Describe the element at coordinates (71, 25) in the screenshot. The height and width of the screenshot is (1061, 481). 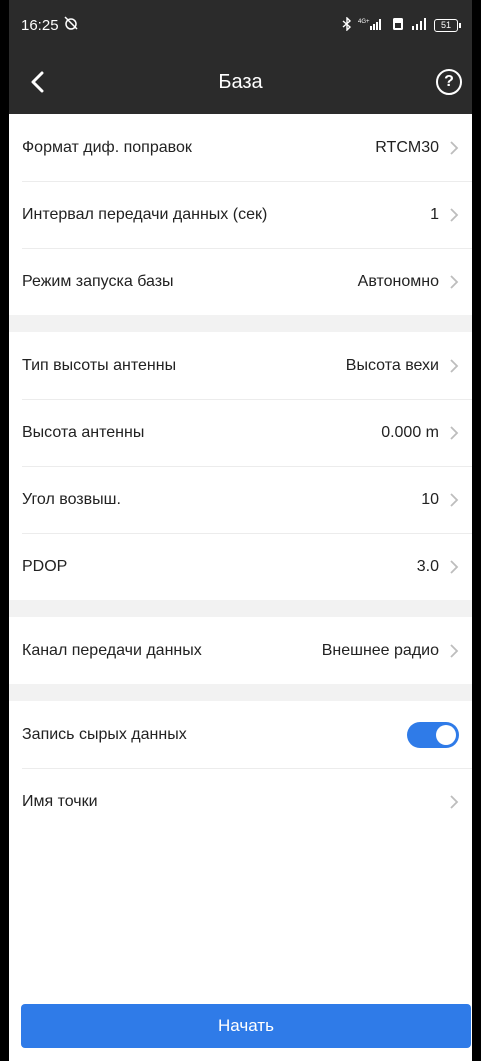
I see `alarm-off-icon` at that location.